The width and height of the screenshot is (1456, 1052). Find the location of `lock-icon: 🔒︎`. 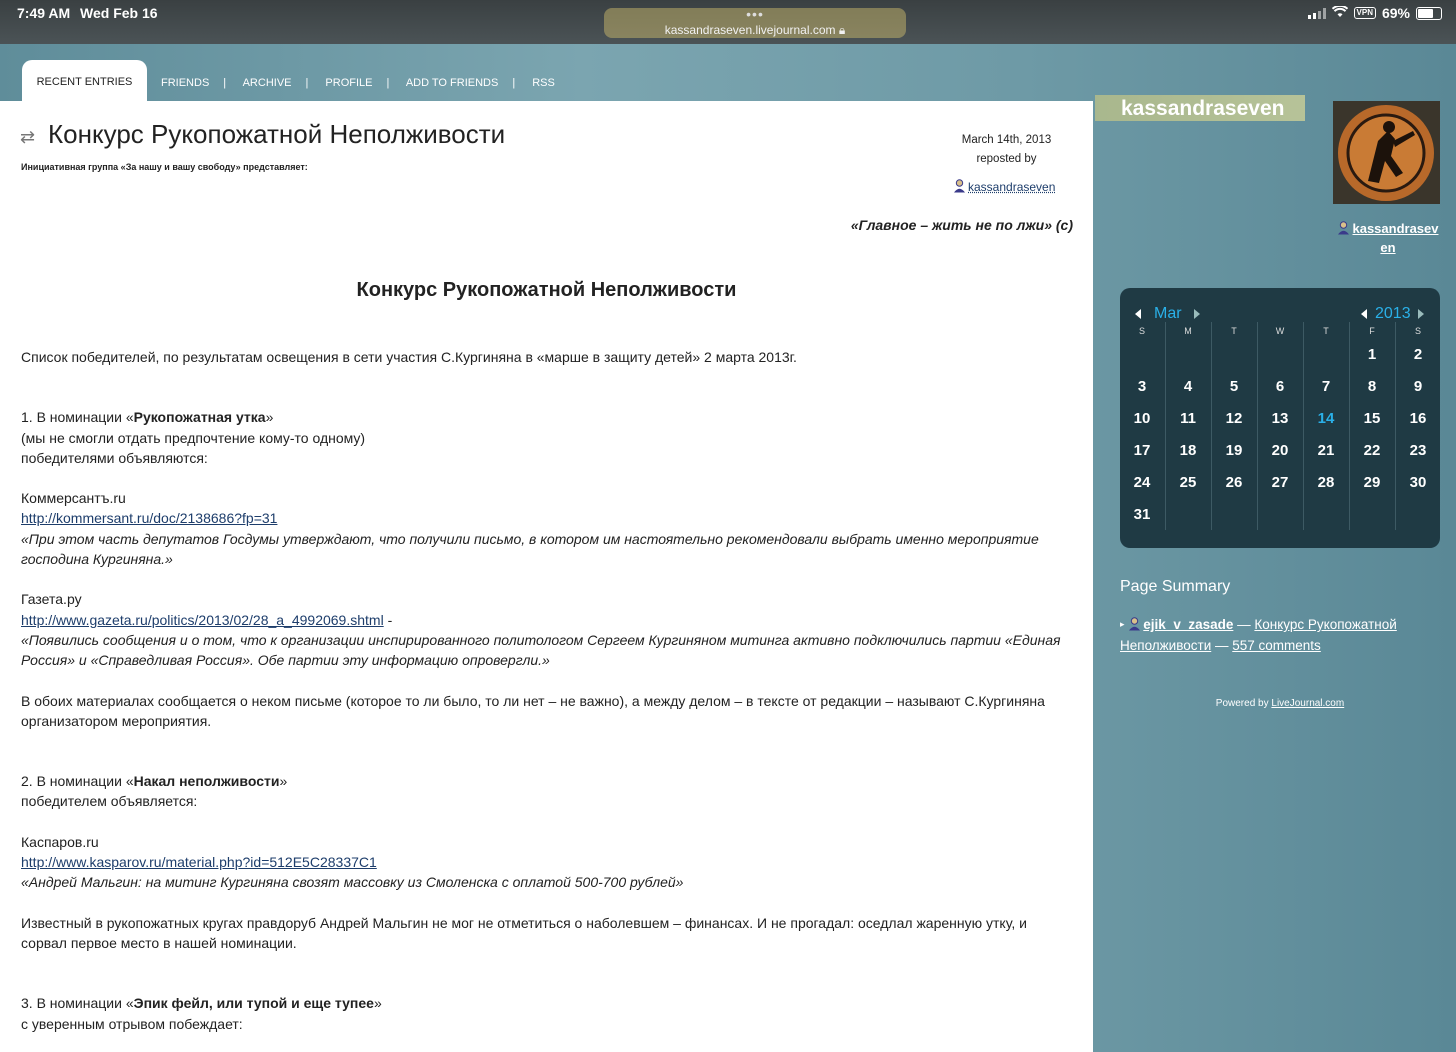

lock-icon: 🔒︎ is located at coordinates (842, 30).